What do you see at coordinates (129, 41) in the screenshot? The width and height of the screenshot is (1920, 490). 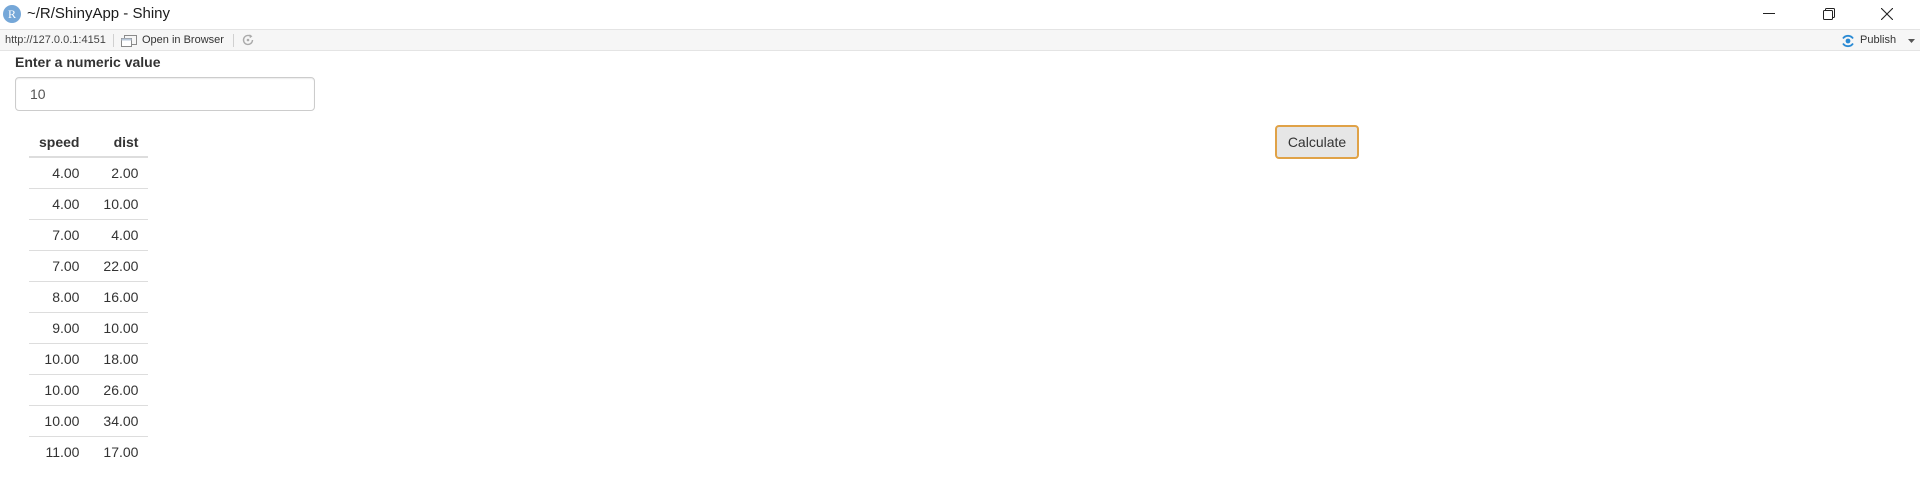 I see `open-in-browser-icon` at bounding box center [129, 41].